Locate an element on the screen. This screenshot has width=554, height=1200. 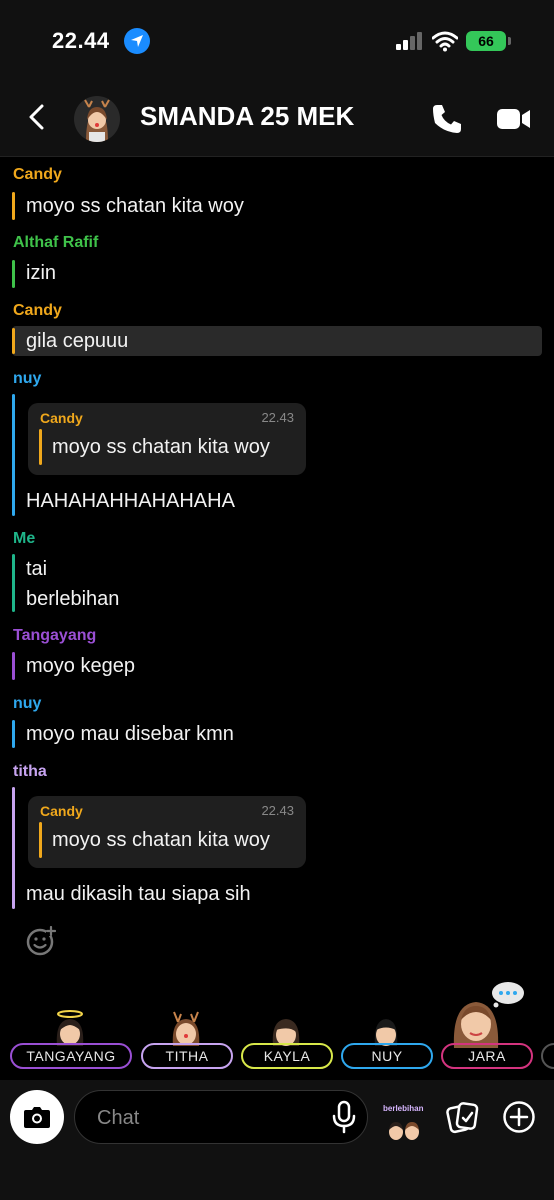
friend-chip-label: NUY is located at coordinates (387, 1056).